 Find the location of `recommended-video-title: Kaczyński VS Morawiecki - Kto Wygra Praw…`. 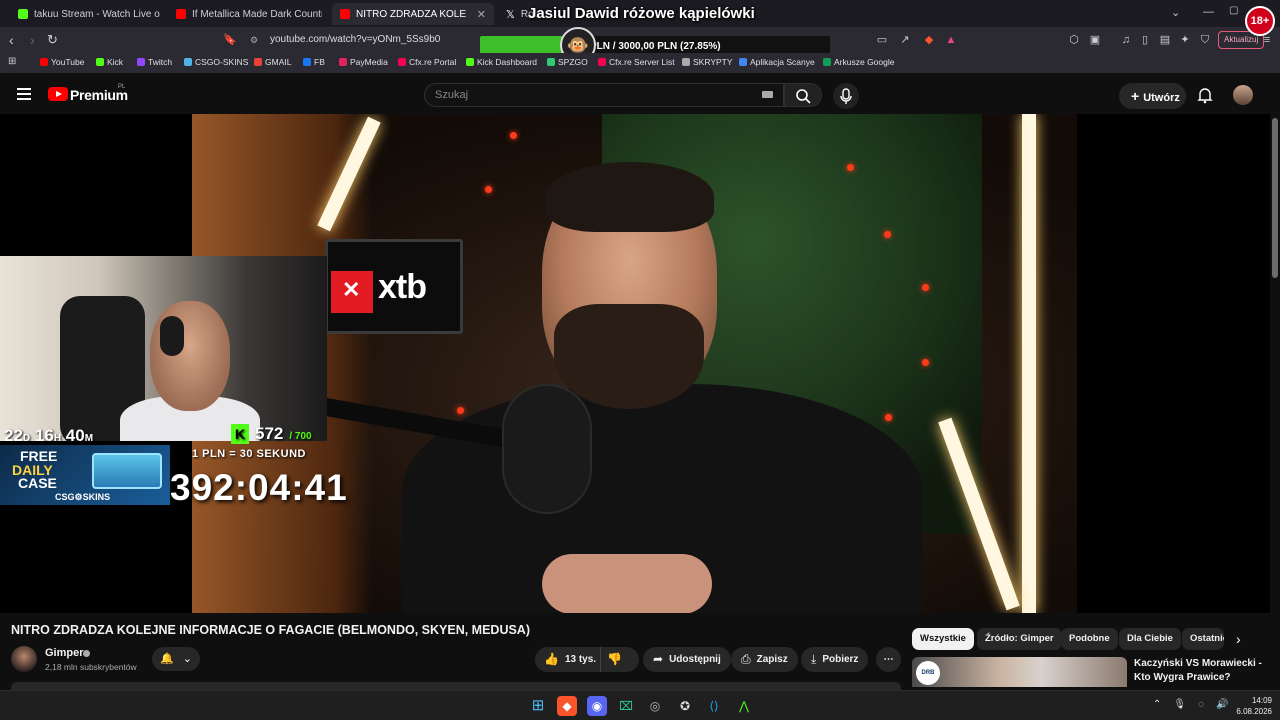

recommended-video-title: Kaczyński VS Morawiecki - Kto Wygra Praw… is located at coordinates (1199, 671).